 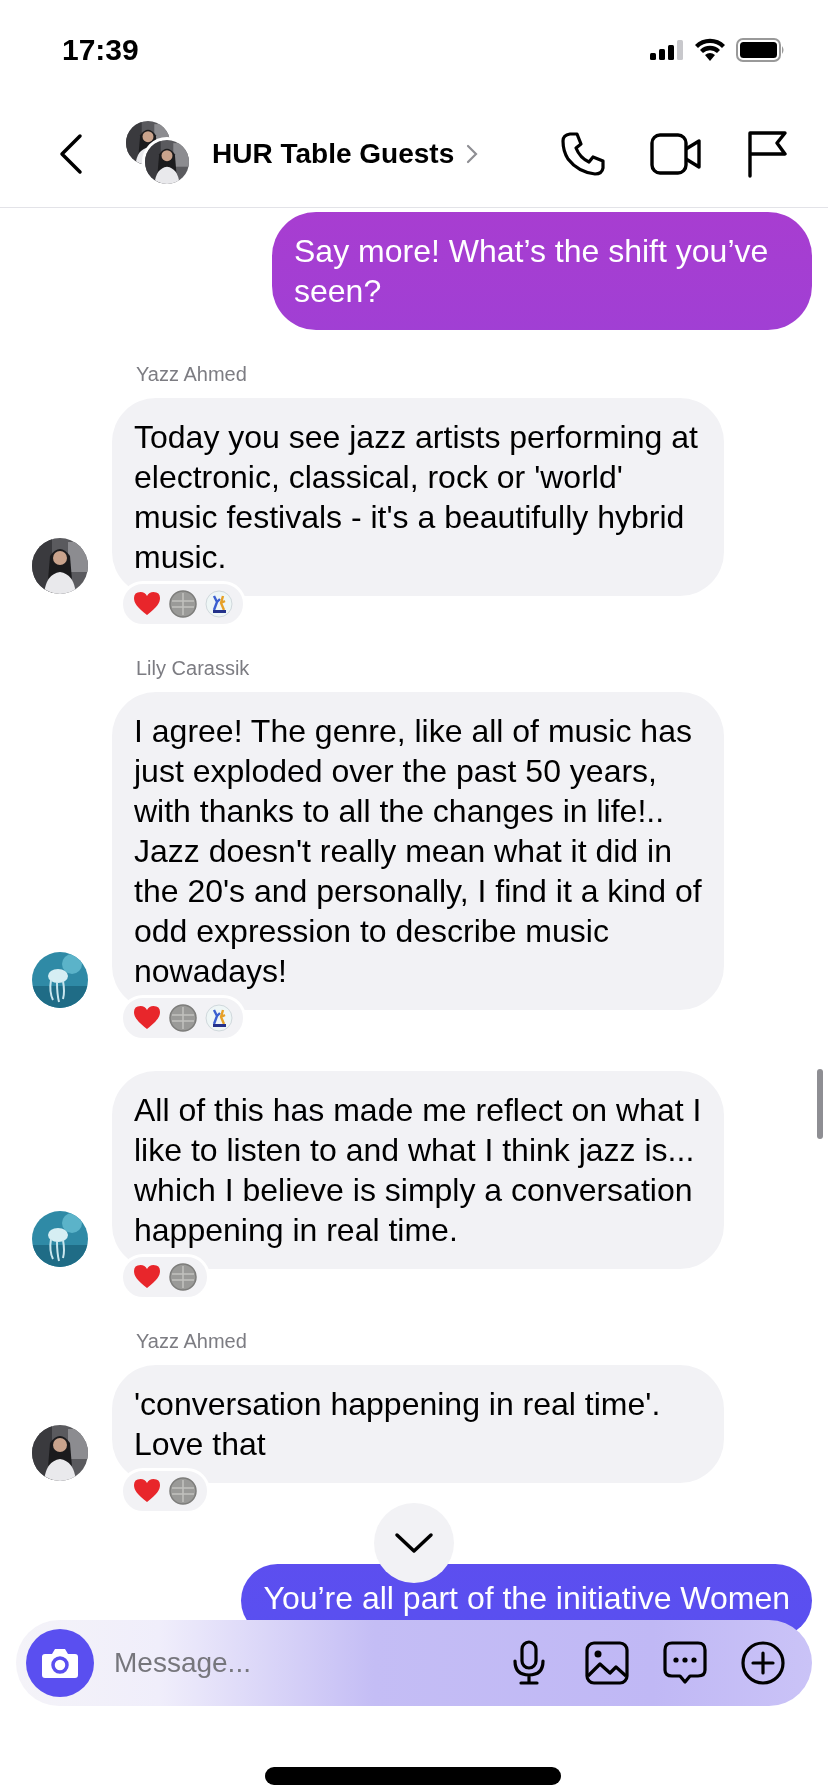 I want to click on phone-icon, so click(x=583, y=153).